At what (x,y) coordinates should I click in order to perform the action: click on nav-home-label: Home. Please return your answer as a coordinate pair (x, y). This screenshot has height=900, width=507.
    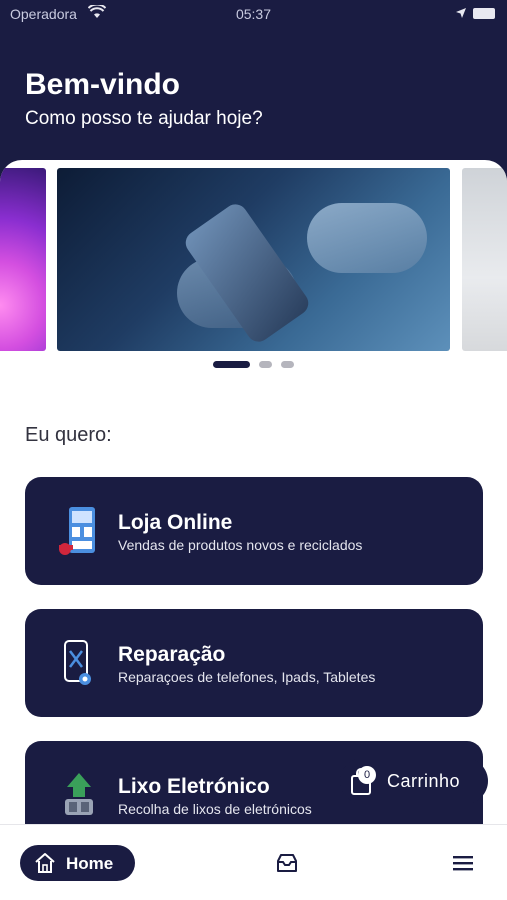
    Looking at the image, I should click on (90, 863).